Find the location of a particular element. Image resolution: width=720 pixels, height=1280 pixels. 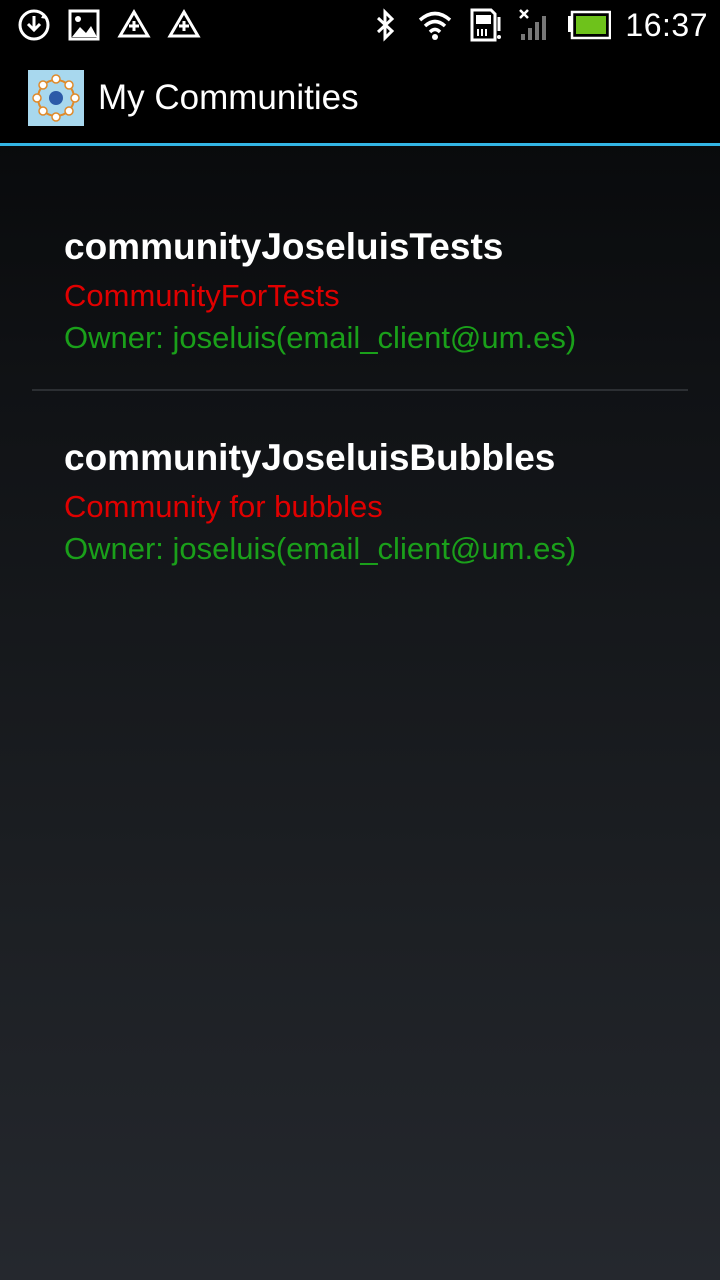

community-name: communityJoseluisTests is located at coordinates (284, 246).